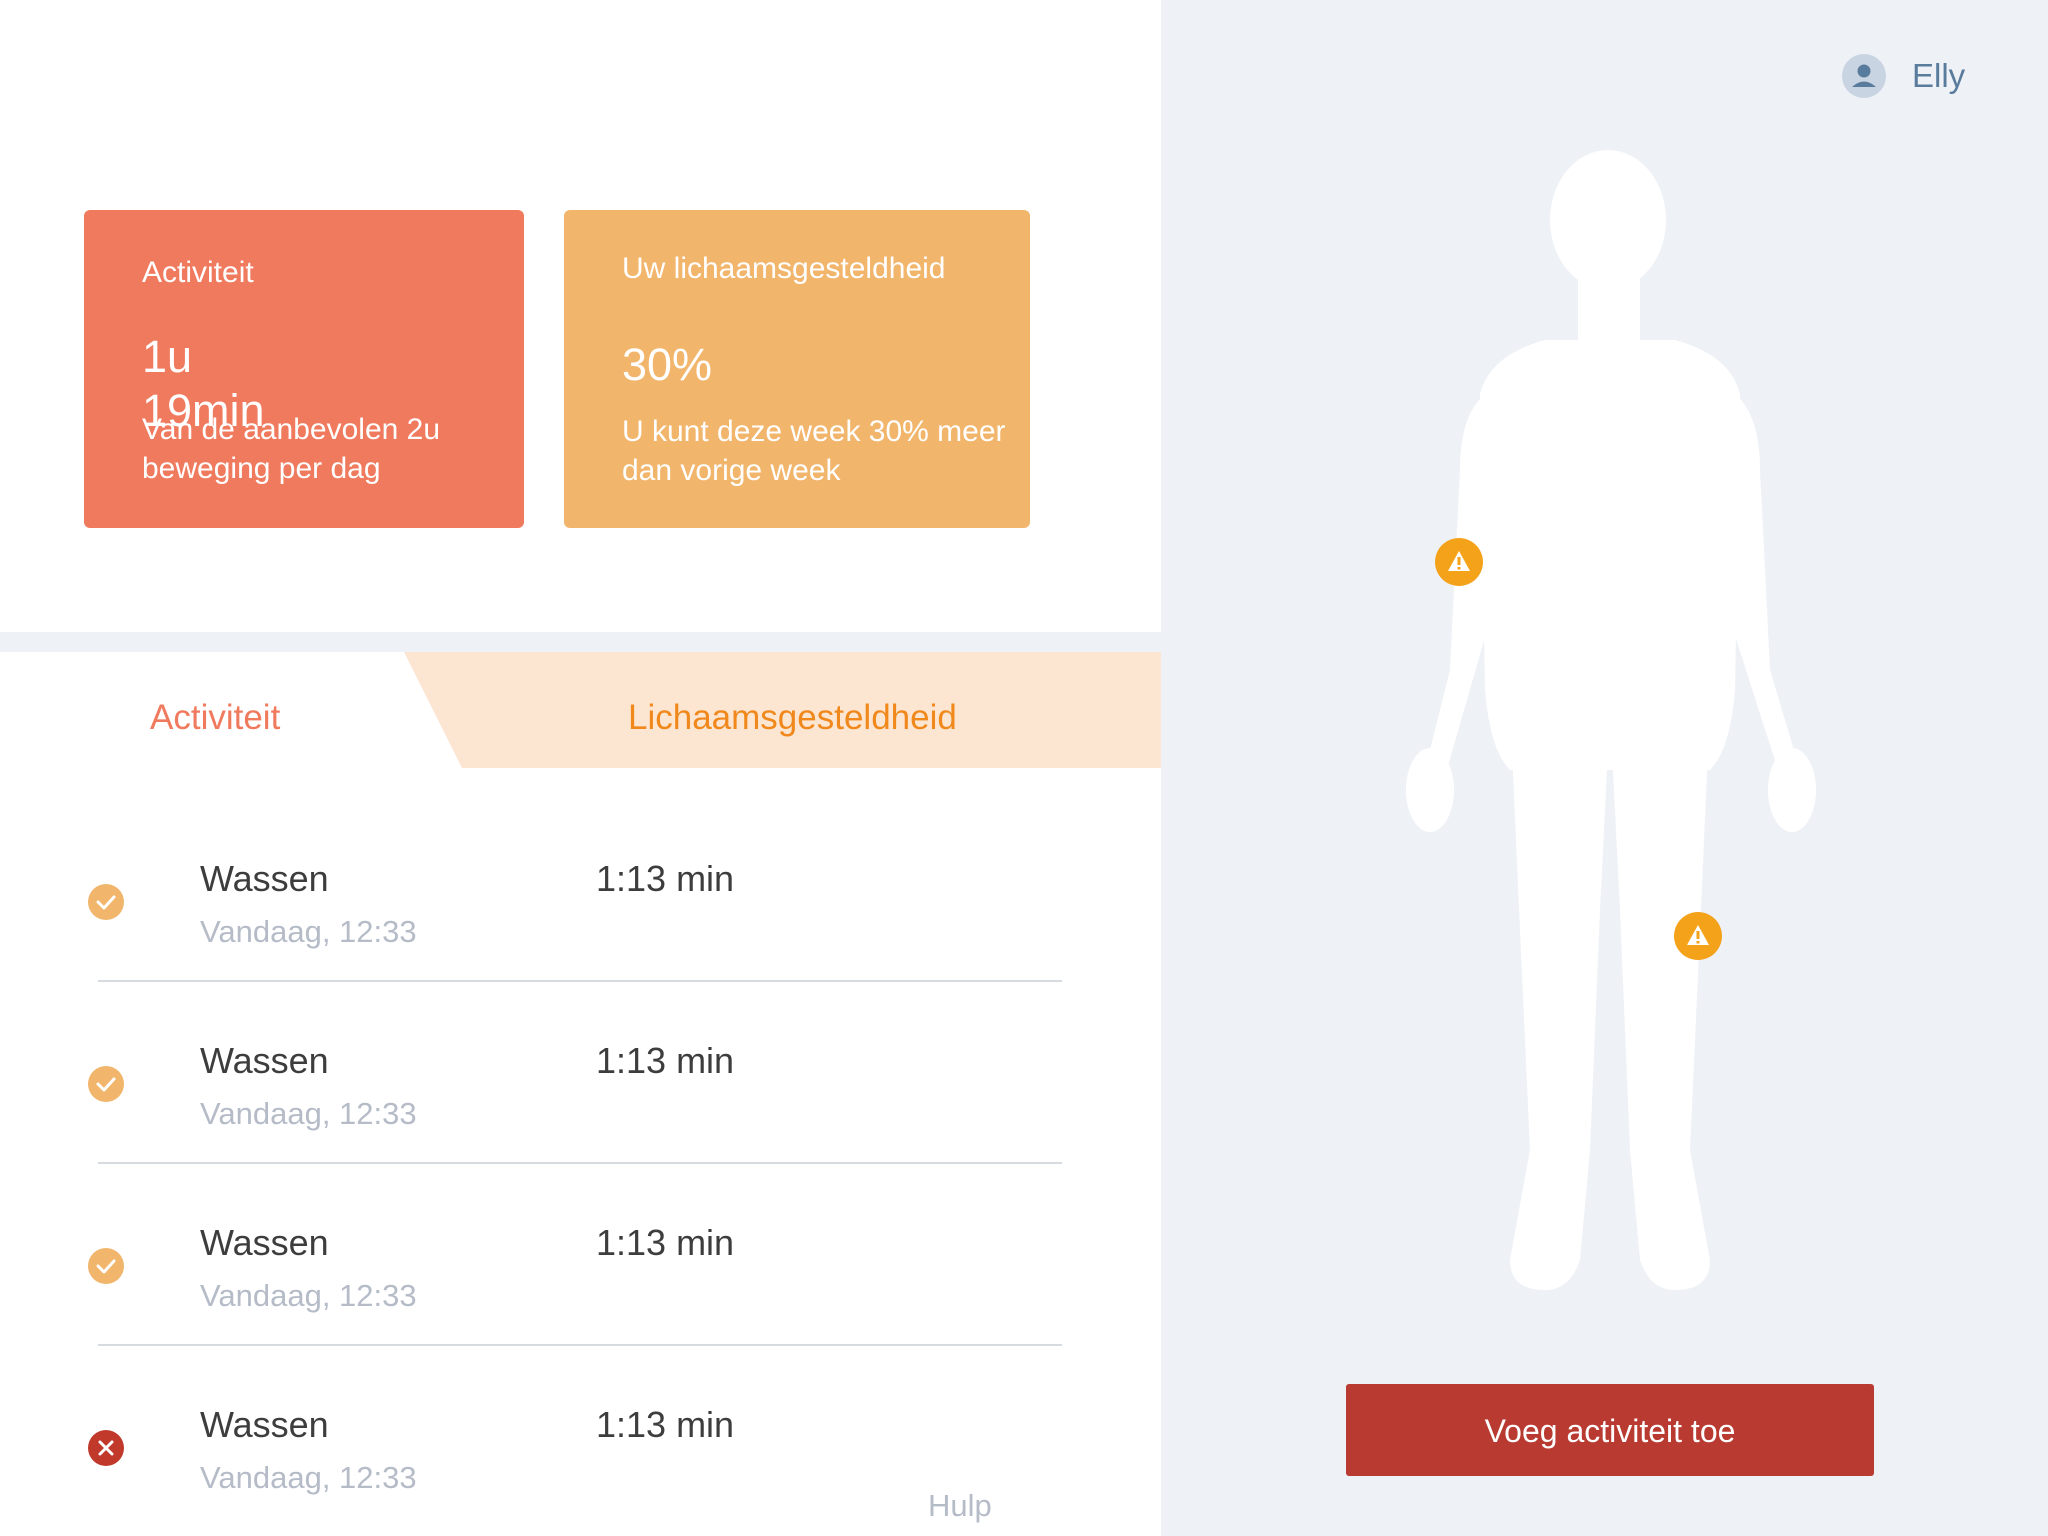 The width and height of the screenshot is (2048, 1536). I want to click on user-name: Elly, so click(1939, 75).